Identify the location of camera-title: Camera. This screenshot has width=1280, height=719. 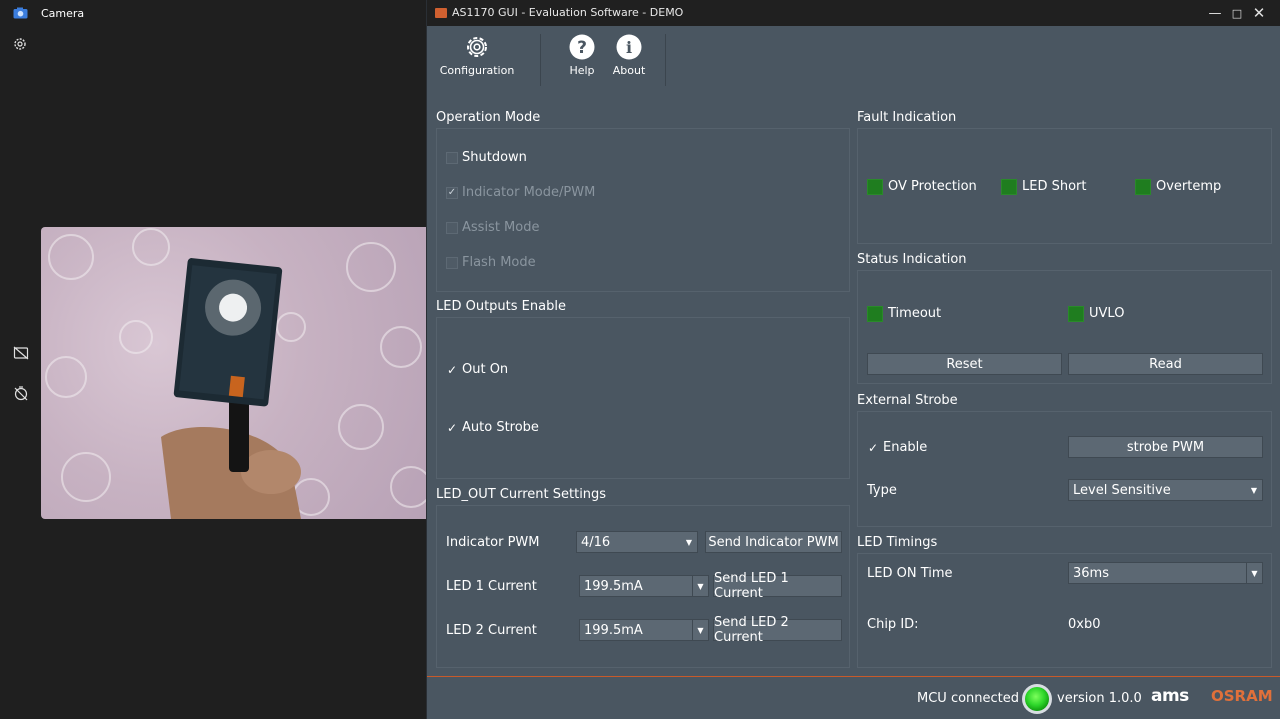
(63, 13).